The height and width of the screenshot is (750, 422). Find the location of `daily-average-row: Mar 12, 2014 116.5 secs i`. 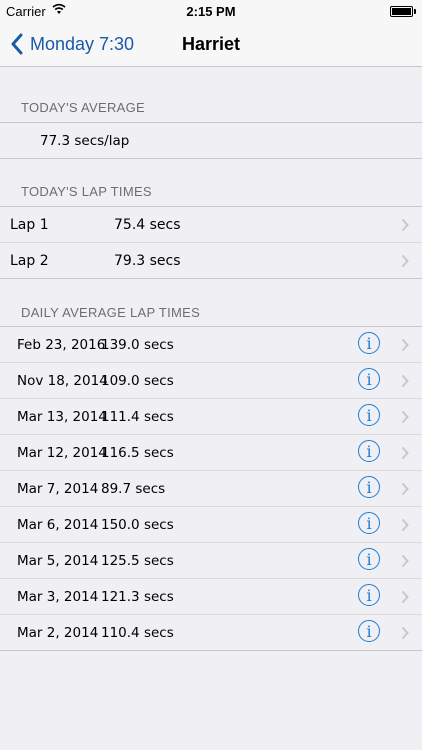

daily-average-row: Mar 12, 2014 116.5 secs i is located at coordinates (211, 453).